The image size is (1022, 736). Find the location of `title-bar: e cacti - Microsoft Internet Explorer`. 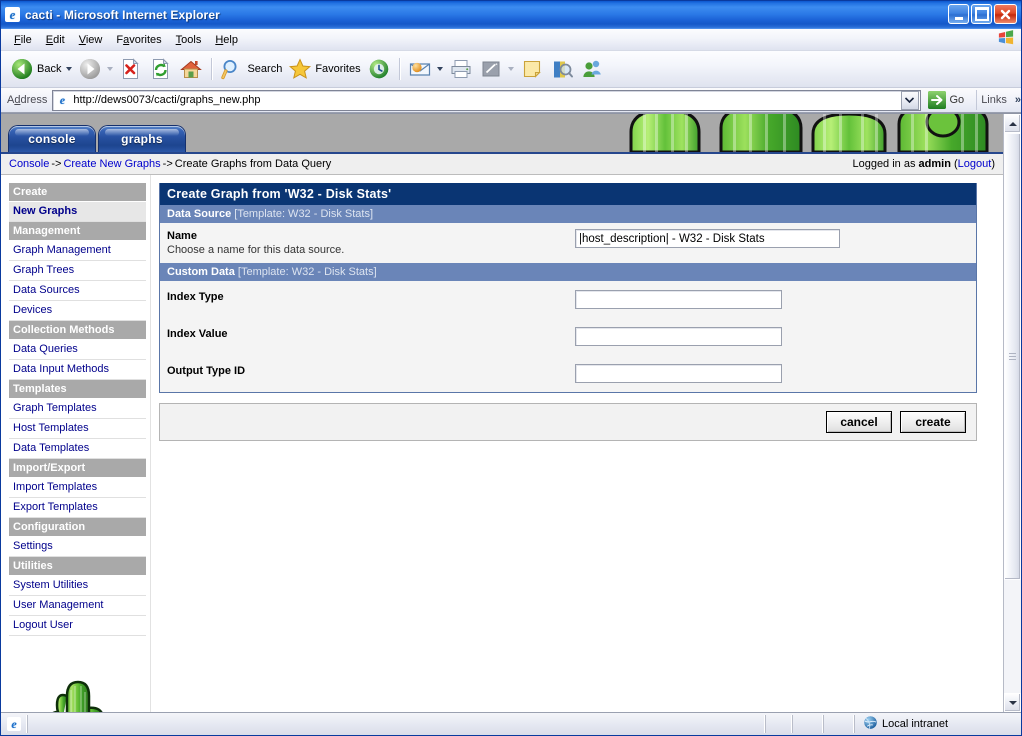

title-bar: e cacti - Microsoft Internet Explorer is located at coordinates (511, 15).